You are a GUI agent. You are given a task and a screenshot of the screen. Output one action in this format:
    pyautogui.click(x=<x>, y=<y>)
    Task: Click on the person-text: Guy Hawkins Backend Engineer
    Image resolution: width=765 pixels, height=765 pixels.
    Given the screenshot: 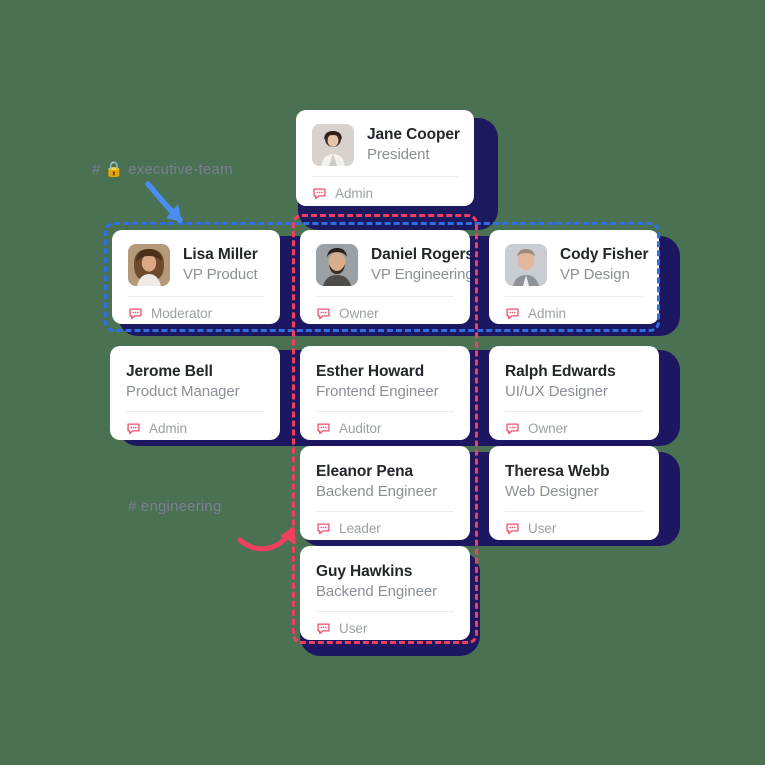 What is the action you would take?
    pyautogui.click(x=376, y=581)
    